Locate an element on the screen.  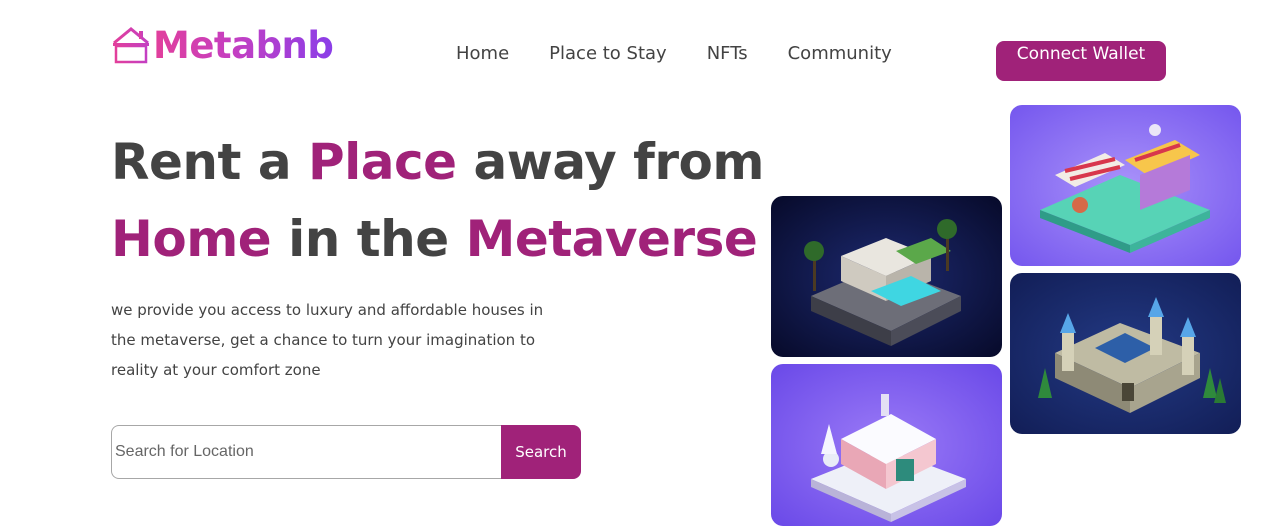
search-input is located at coordinates (306, 452).